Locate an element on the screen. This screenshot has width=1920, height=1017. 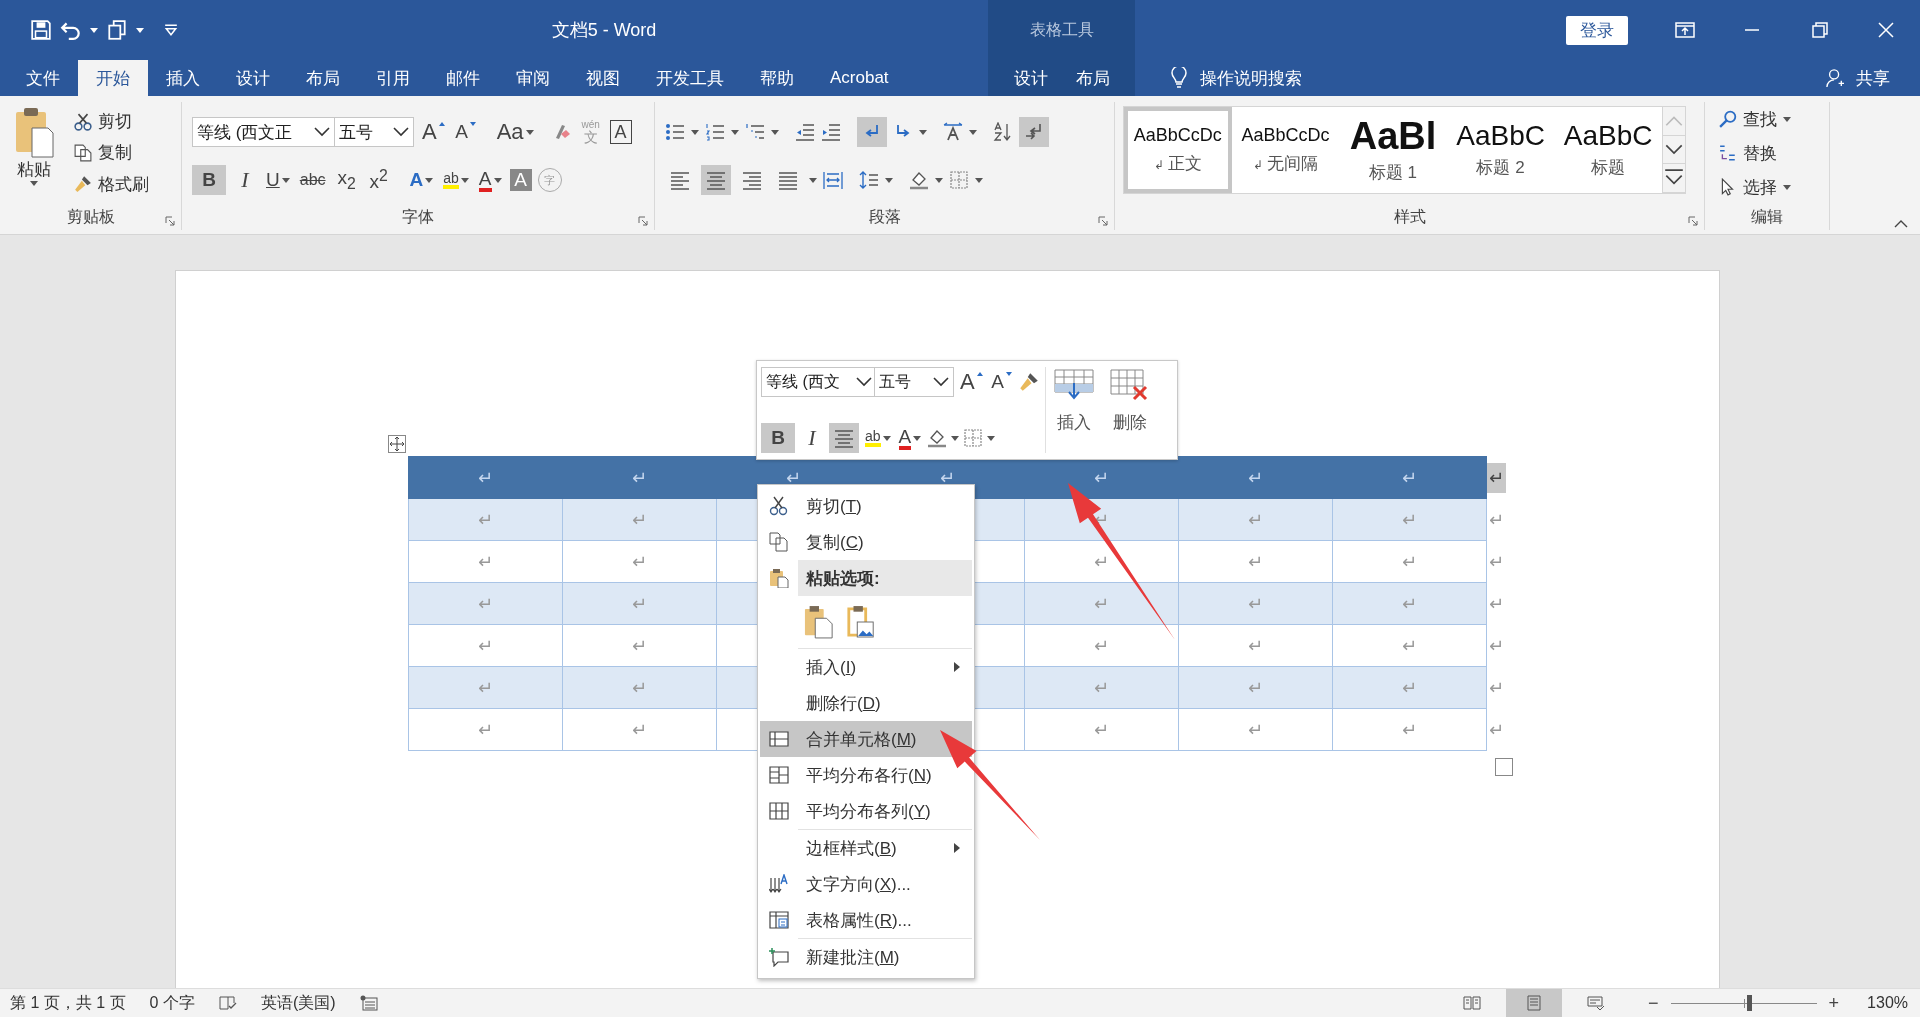
format-painter-button: 格式刷 is located at coordinates (111, 184).